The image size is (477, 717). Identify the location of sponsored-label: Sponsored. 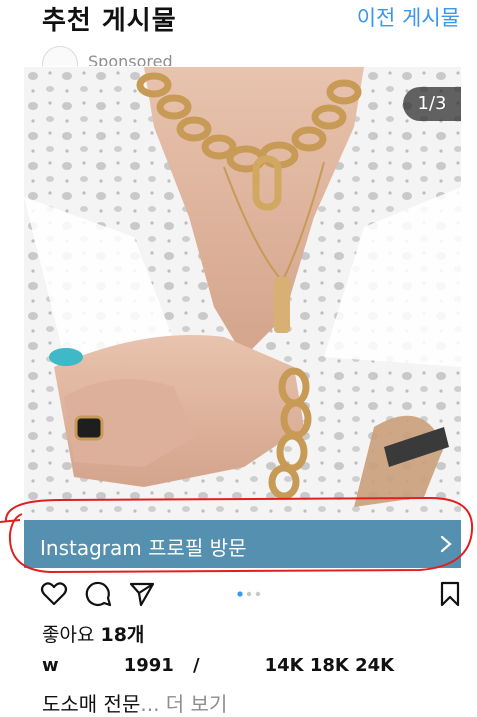
(130, 59).